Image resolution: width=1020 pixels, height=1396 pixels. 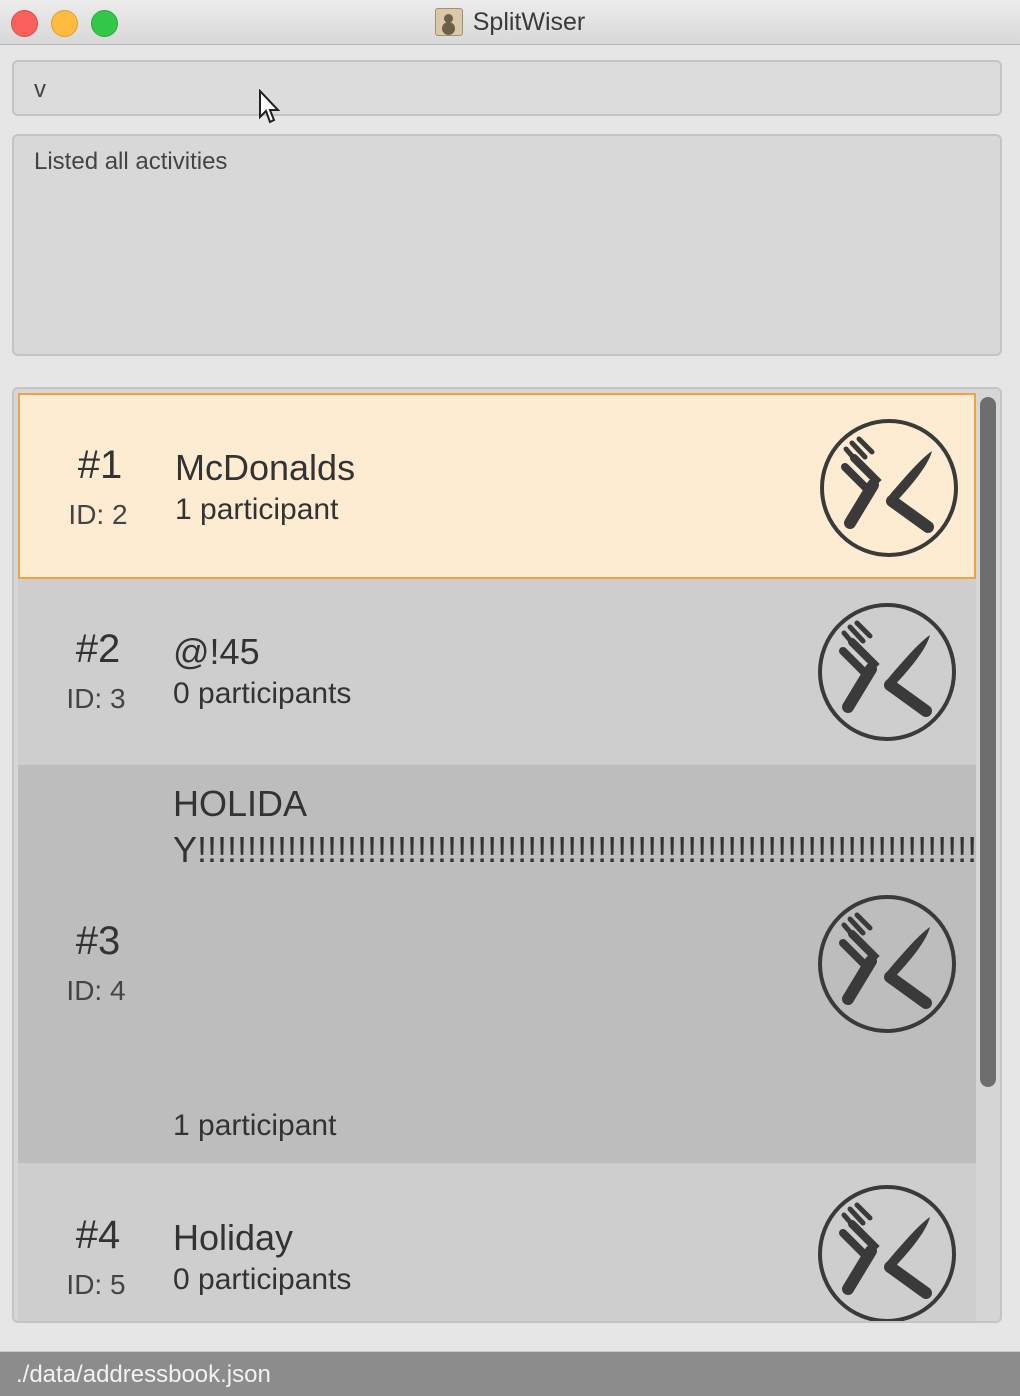 What do you see at coordinates (988, 742) in the screenshot?
I see `scrollbar-thumb` at bounding box center [988, 742].